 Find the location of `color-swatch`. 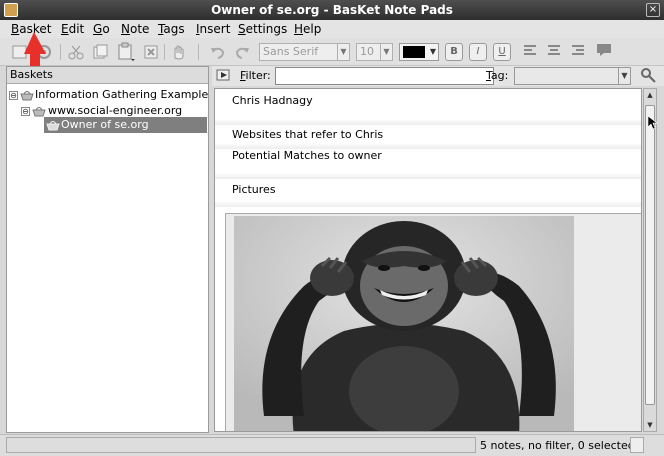

color-swatch is located at coordinates (414, 52).